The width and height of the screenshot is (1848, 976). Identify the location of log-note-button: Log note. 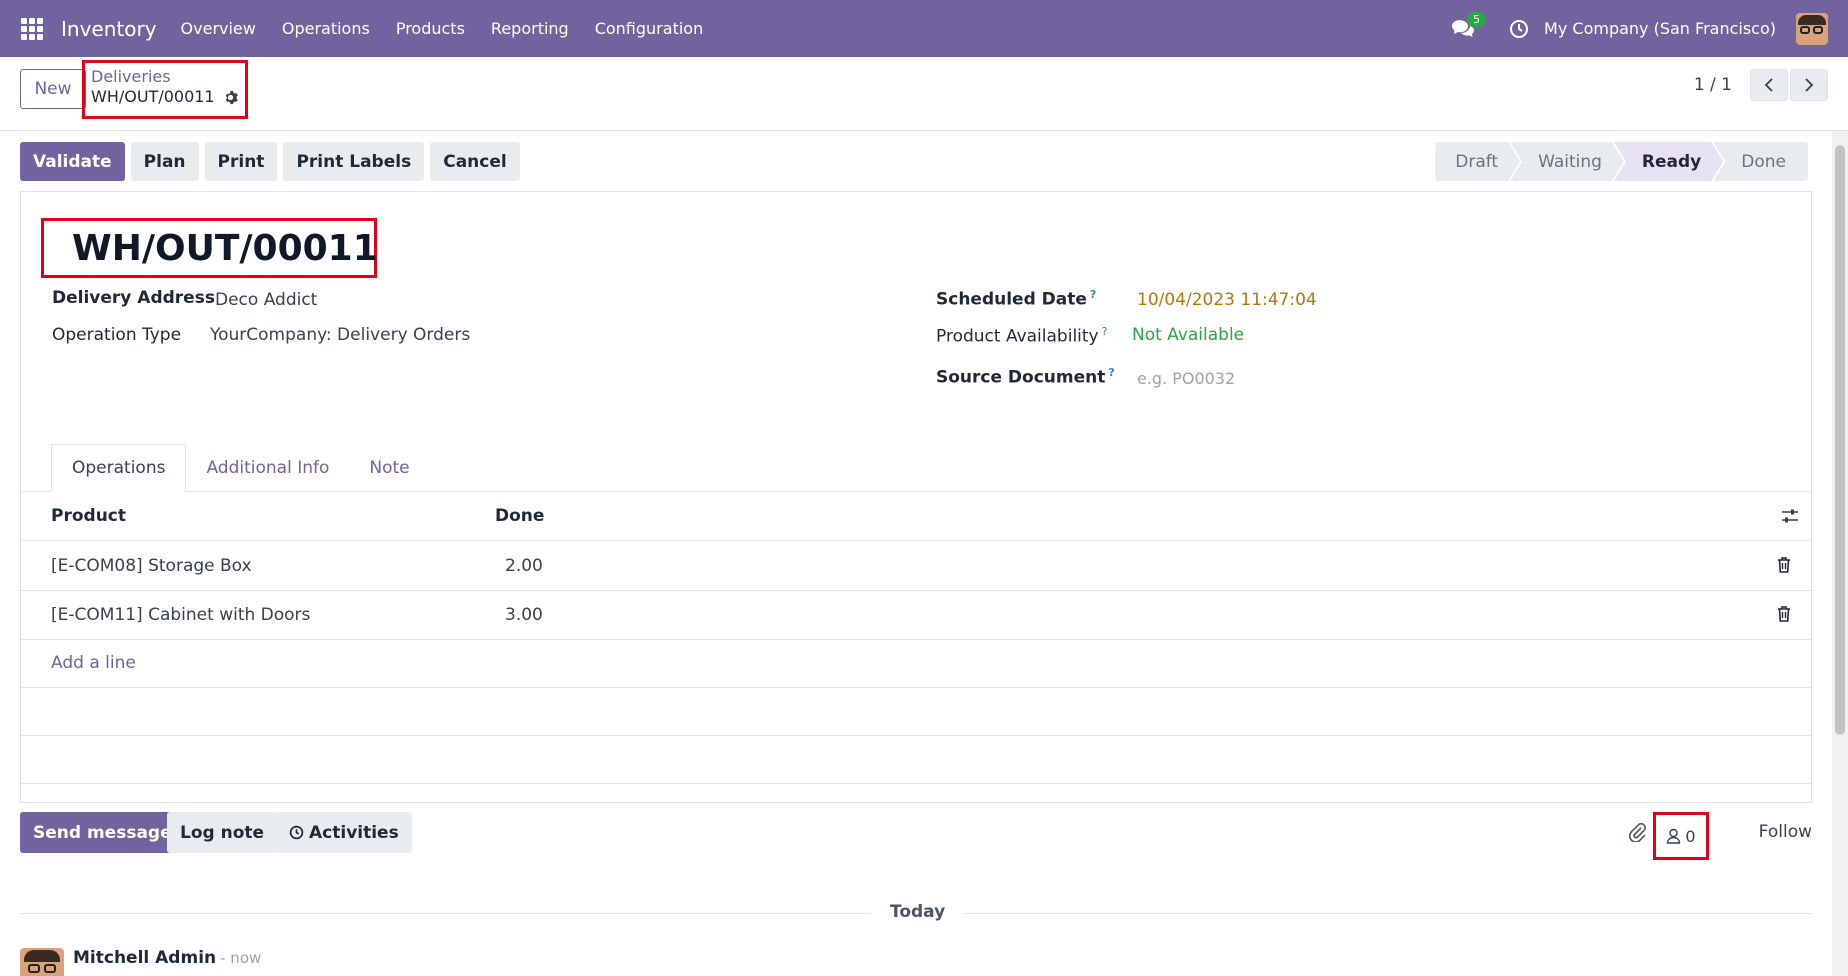
(222, 832).